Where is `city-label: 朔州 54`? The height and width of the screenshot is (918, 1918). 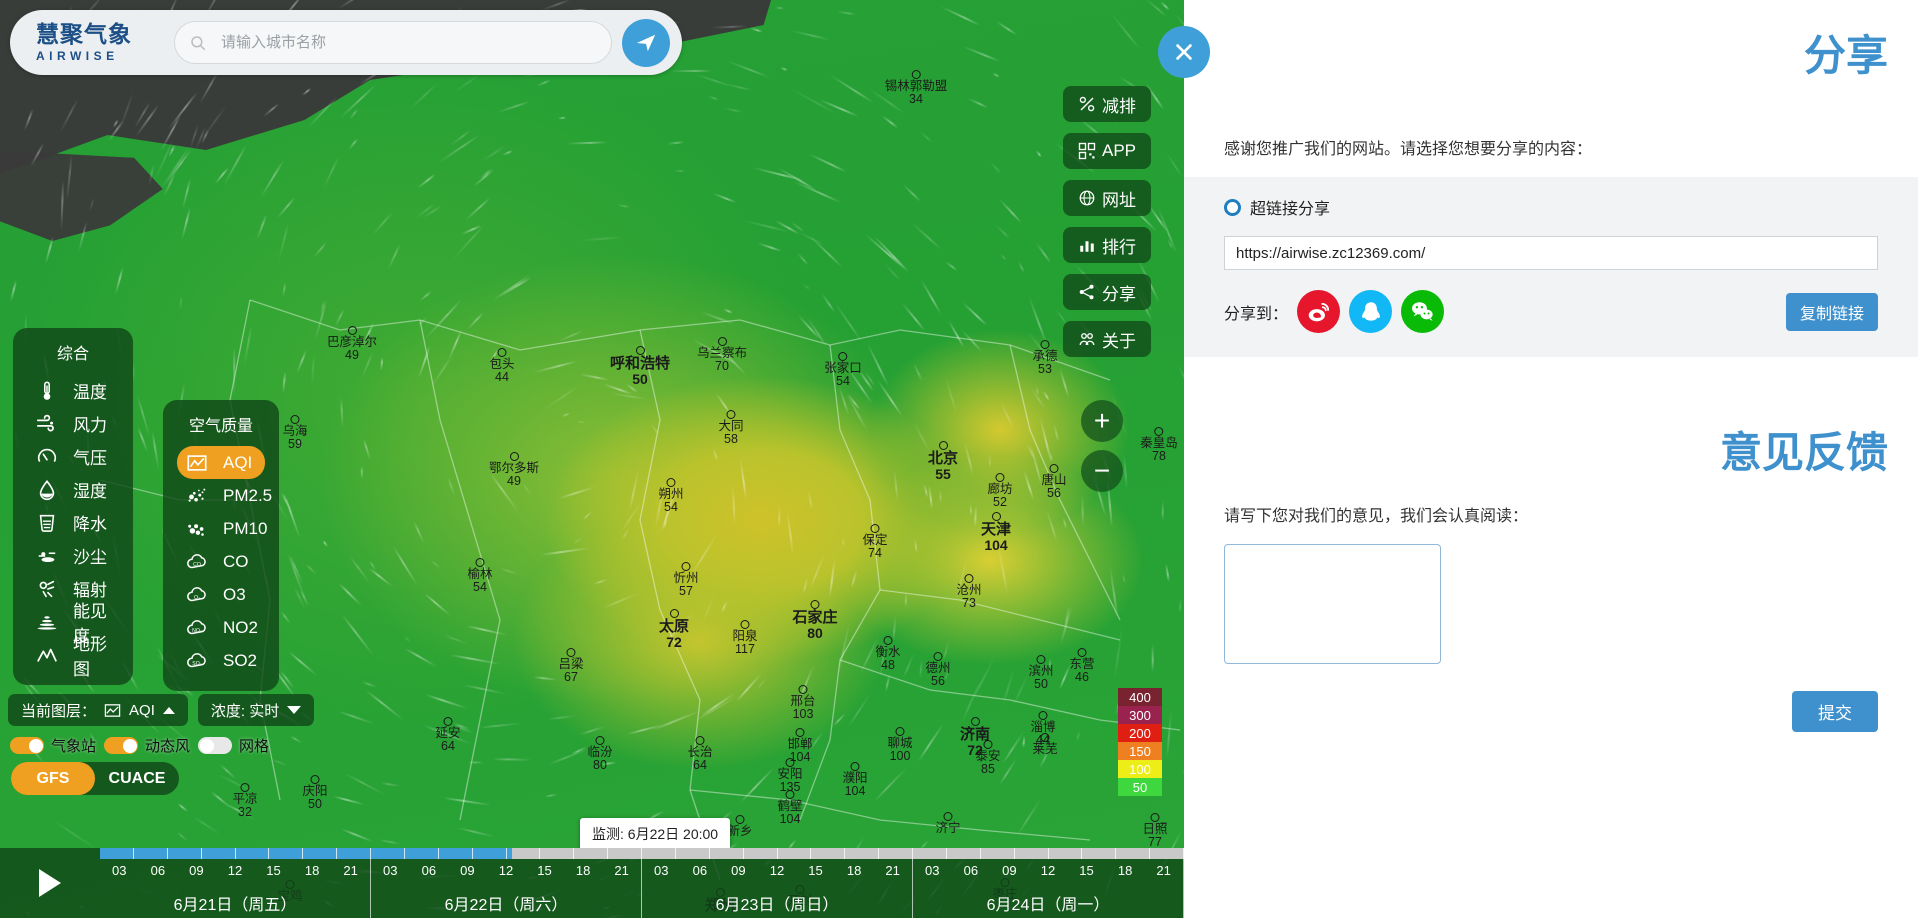 city-label: 朔州 54 is located at coordinates (671, 496).